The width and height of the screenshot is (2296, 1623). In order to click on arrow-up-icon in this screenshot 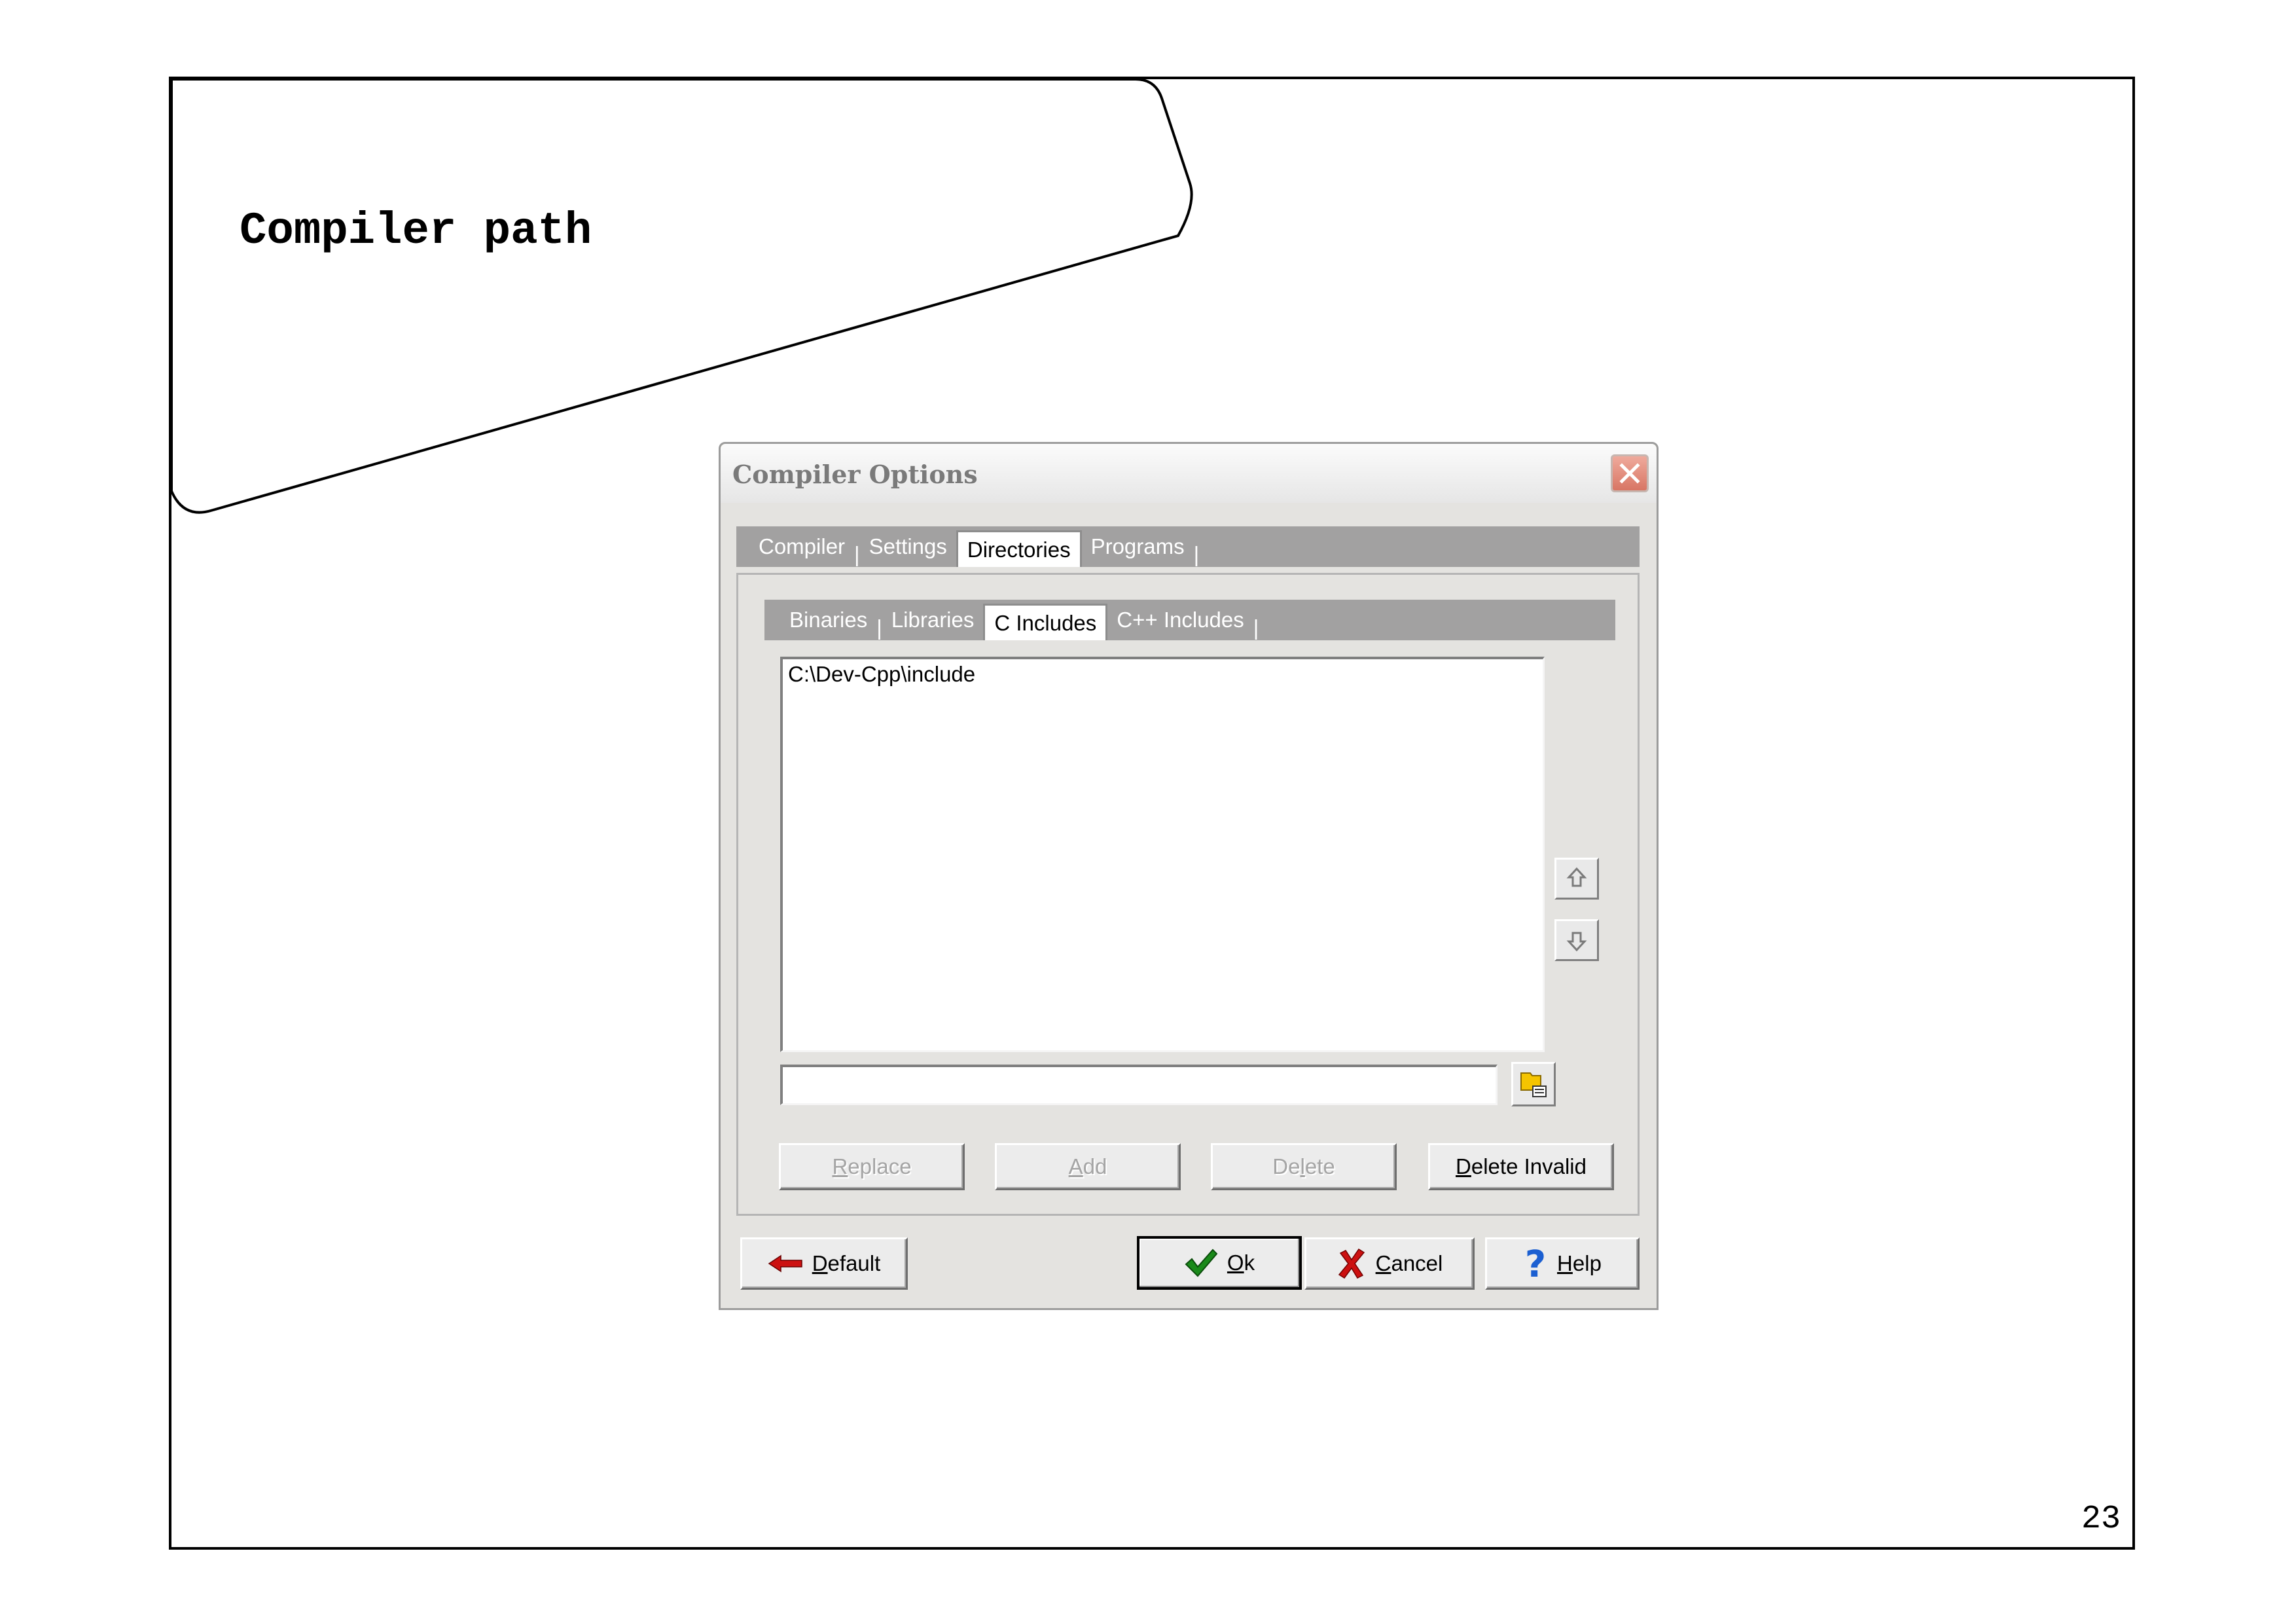, I will do `click(1576, 877)`.